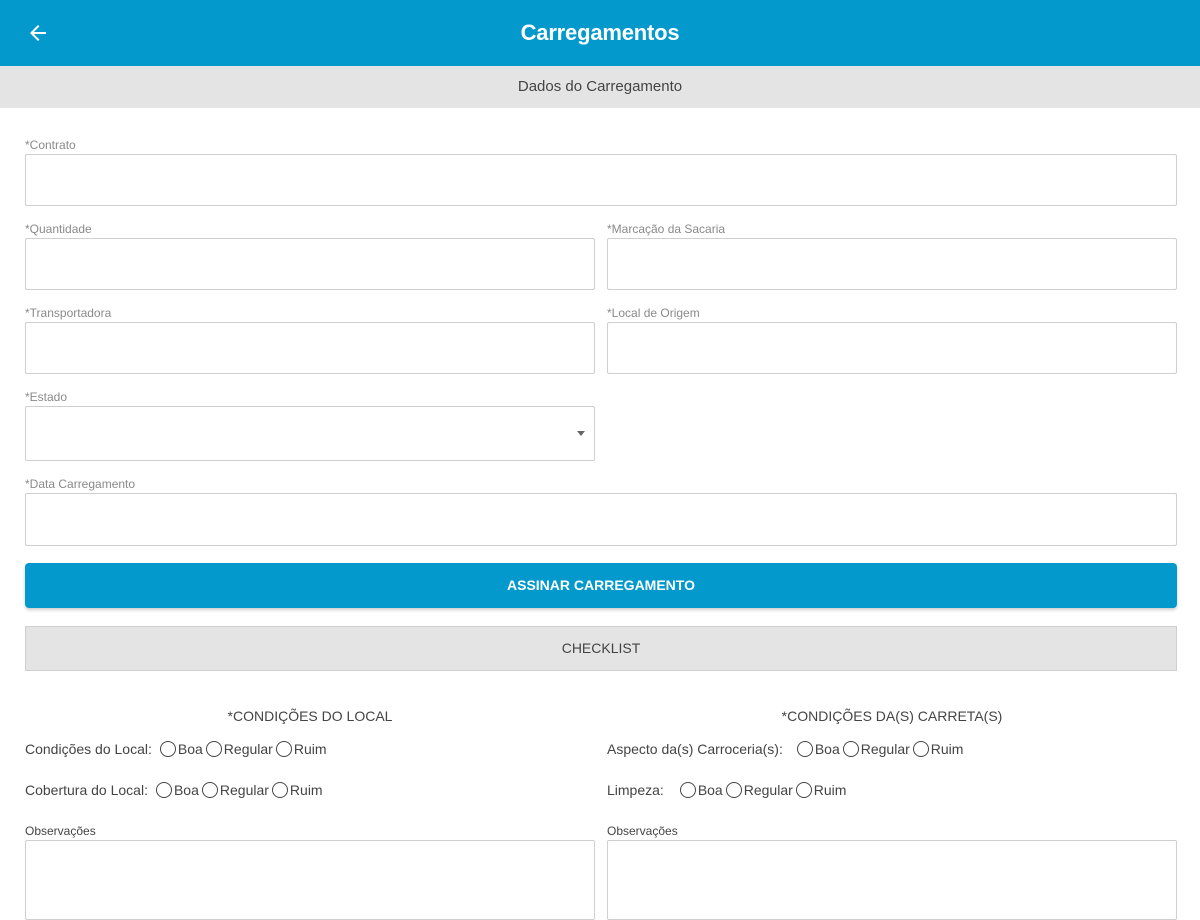  I want to click on radio-condicoes-boa: Boa, so click(181, 749).